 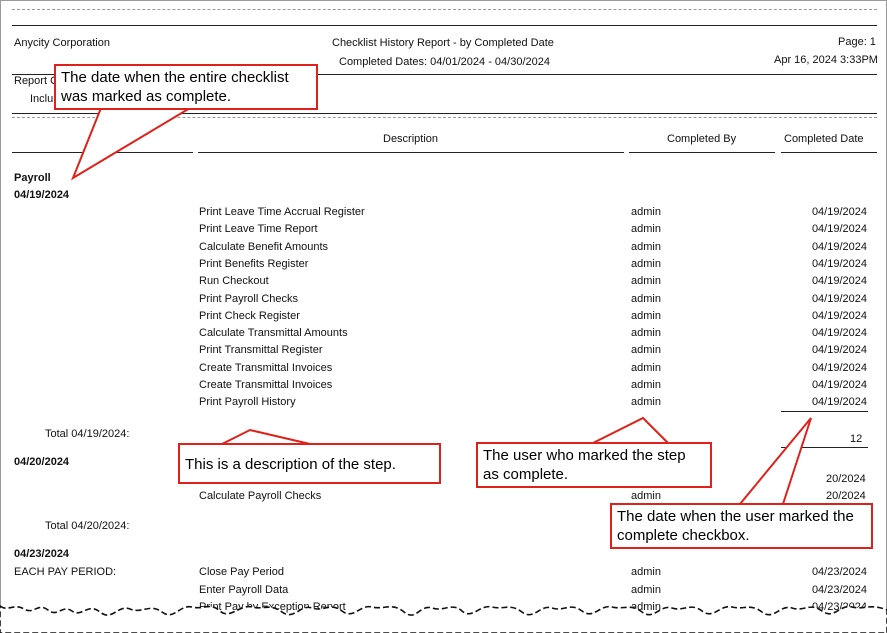 What do you see at coordinates (630, 430) in the screenshot?
I see `pointer-user` at bounding box center [630, 430].